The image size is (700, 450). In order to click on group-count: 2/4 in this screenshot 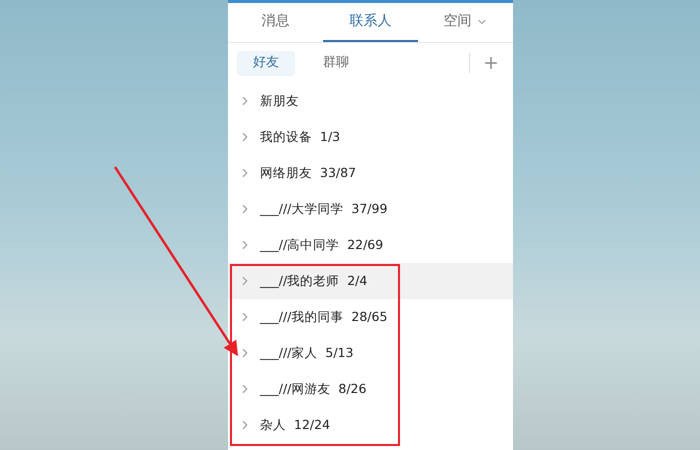, I will do `click(357, 281)`.